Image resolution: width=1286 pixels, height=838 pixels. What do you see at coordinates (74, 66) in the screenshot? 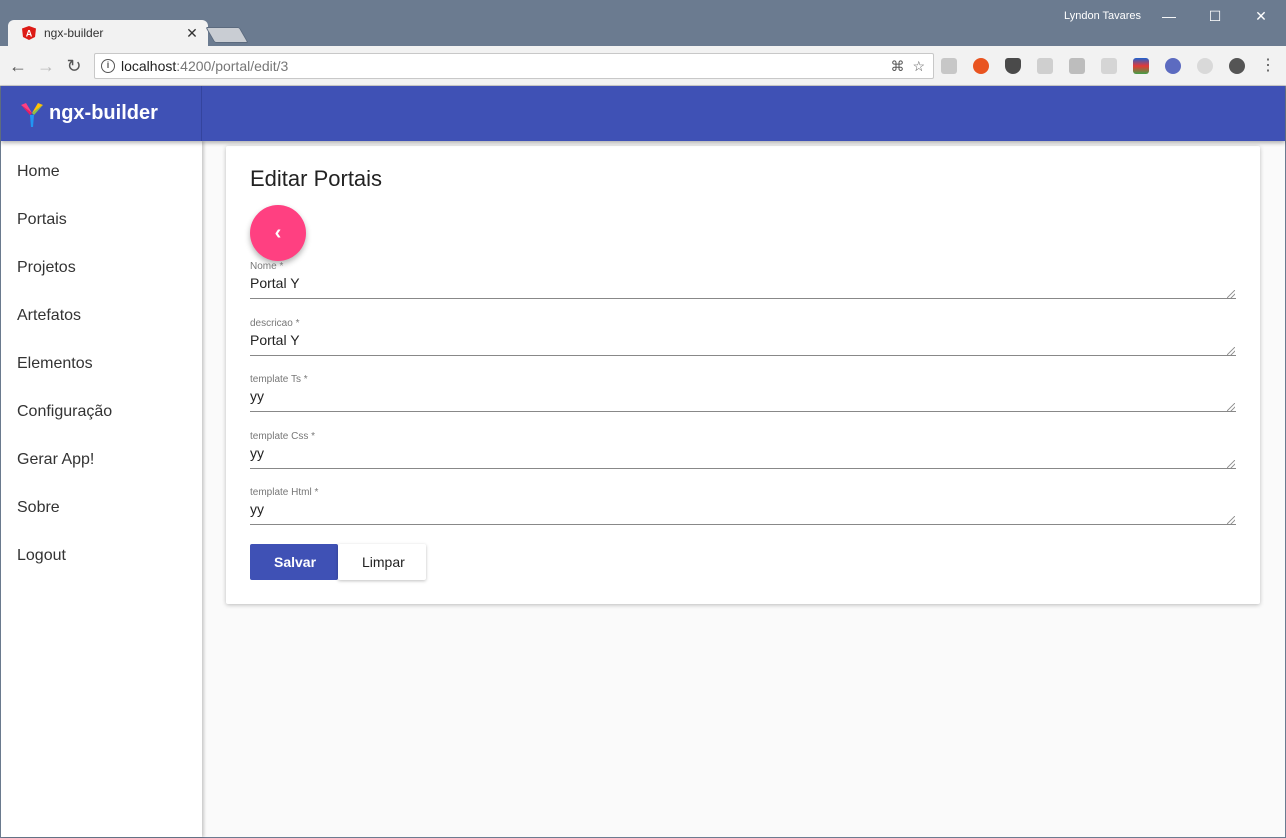
I see `reload-icon: ↻` at bounding box center [74, 66].